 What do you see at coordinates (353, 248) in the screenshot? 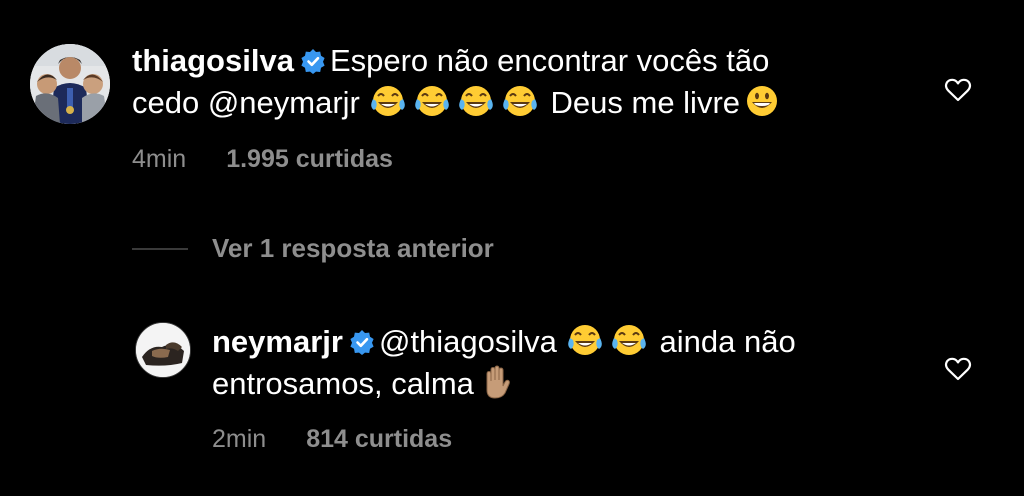
I see `view-replies-label: Ver 1 resposta anterior` at bounding box center [353, 248].